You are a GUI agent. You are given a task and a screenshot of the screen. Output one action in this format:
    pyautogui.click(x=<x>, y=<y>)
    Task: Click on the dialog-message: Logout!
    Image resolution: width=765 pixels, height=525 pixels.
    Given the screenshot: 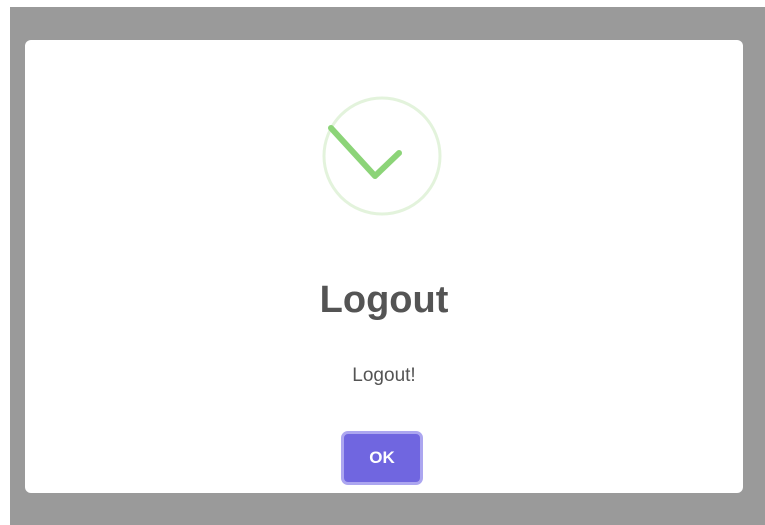 What is the action you would take?
    pyautogui.click(x=384, y=375)
    